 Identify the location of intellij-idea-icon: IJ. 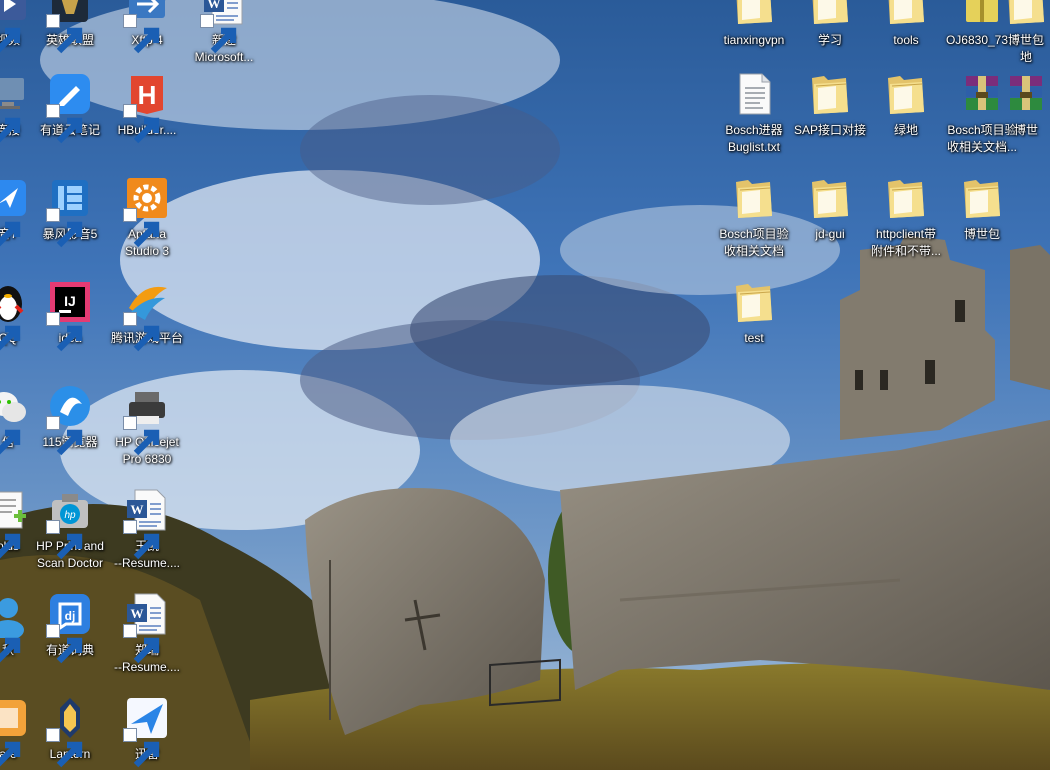
(70, 315).